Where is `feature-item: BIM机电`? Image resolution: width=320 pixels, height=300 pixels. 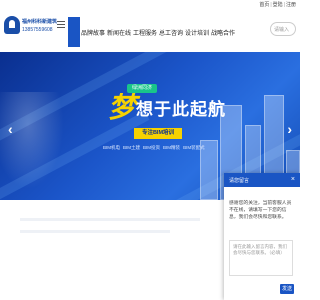 feature-item: BIM机电 is located at coordinates (112, 147).